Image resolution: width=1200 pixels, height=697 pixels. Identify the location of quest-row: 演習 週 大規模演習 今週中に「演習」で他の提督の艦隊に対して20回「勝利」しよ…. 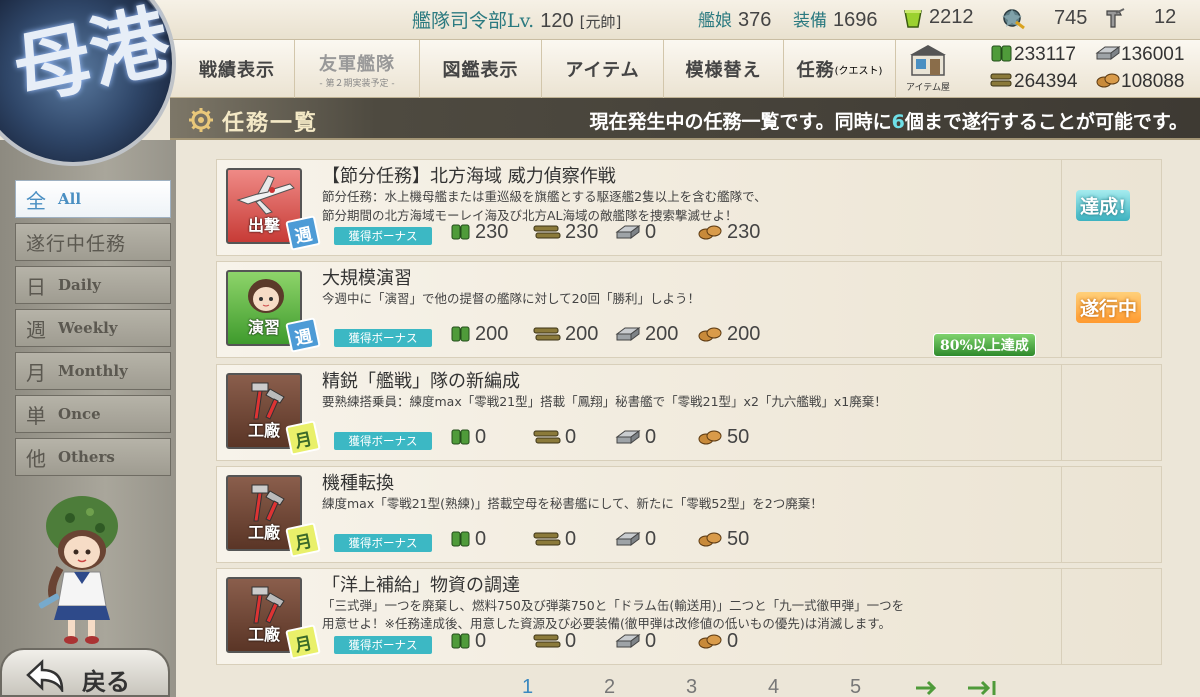
(689, 309).